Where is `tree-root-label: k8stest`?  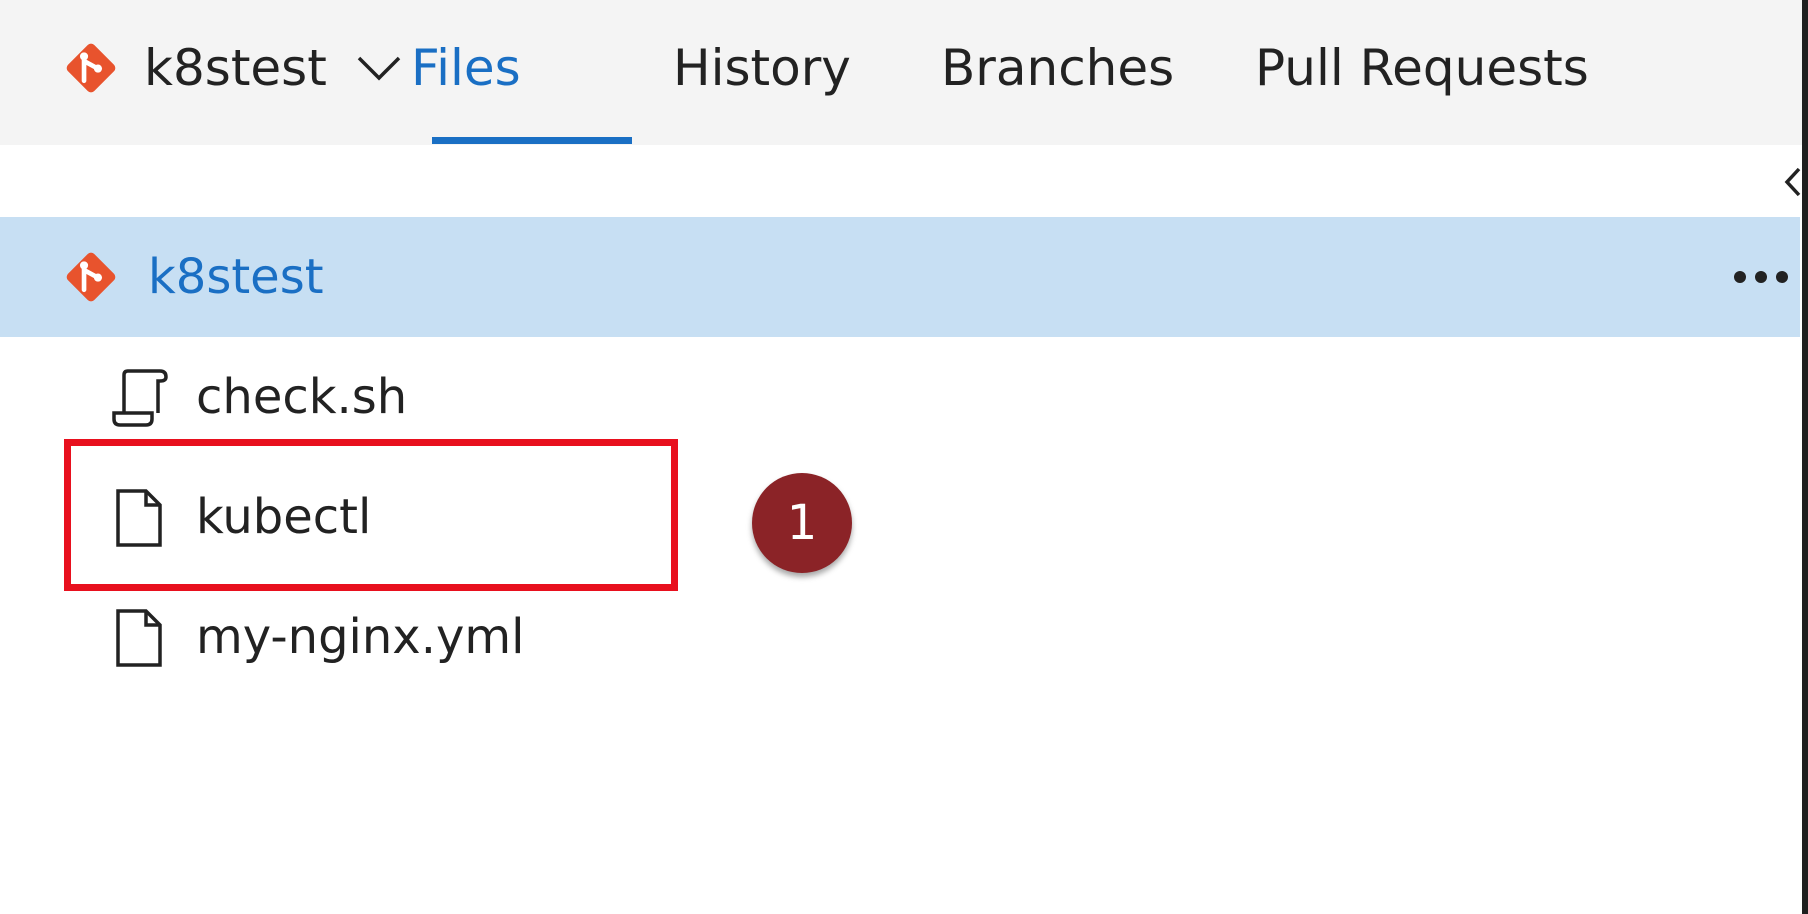
tree-root-label: k8stest is located at coordinates (236, 277).